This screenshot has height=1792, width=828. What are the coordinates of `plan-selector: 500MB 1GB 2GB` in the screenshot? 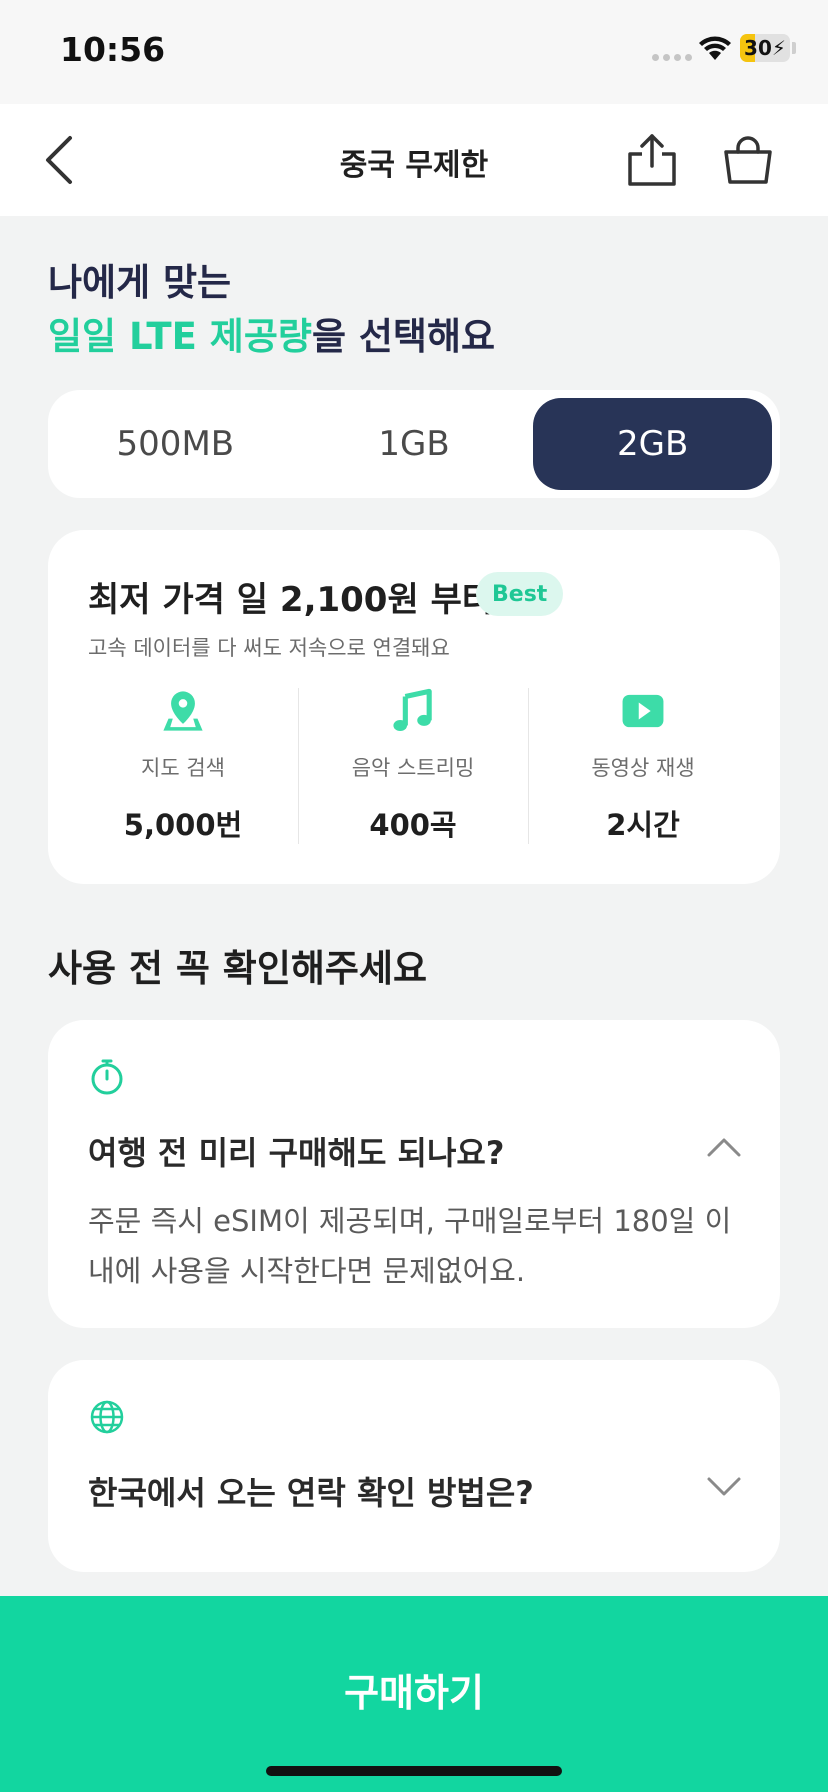 It's located at (414, 444).